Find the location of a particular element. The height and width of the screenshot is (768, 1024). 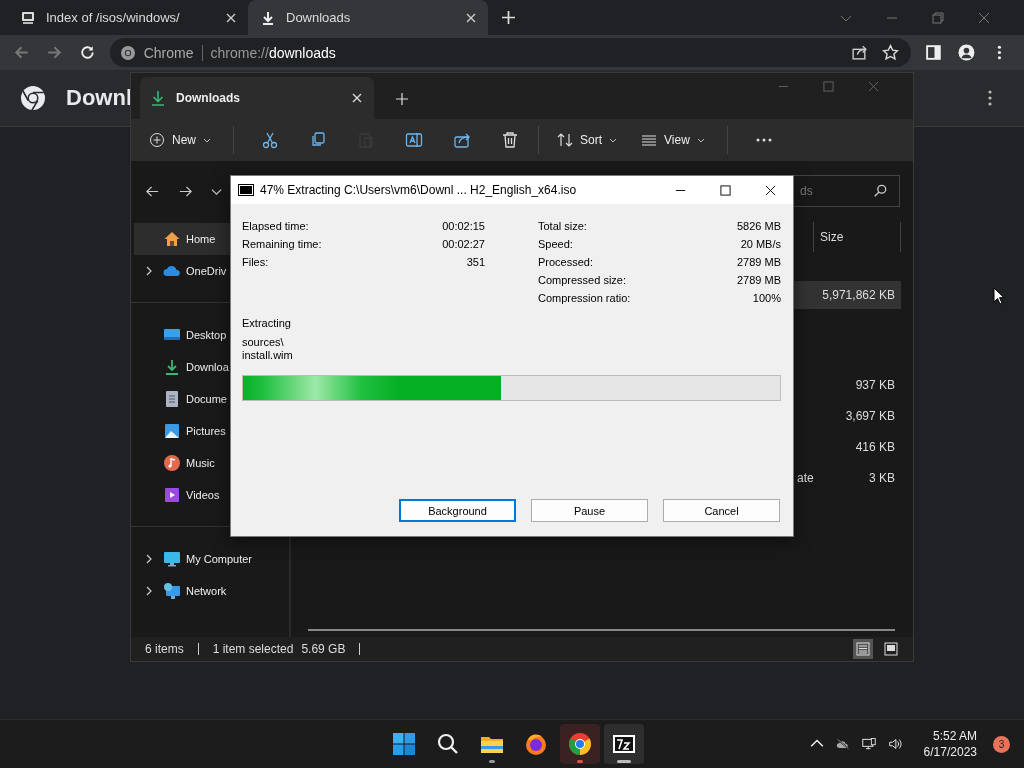

address-bar: Chrome chrome://downloads is located at coordinates (510, 52).